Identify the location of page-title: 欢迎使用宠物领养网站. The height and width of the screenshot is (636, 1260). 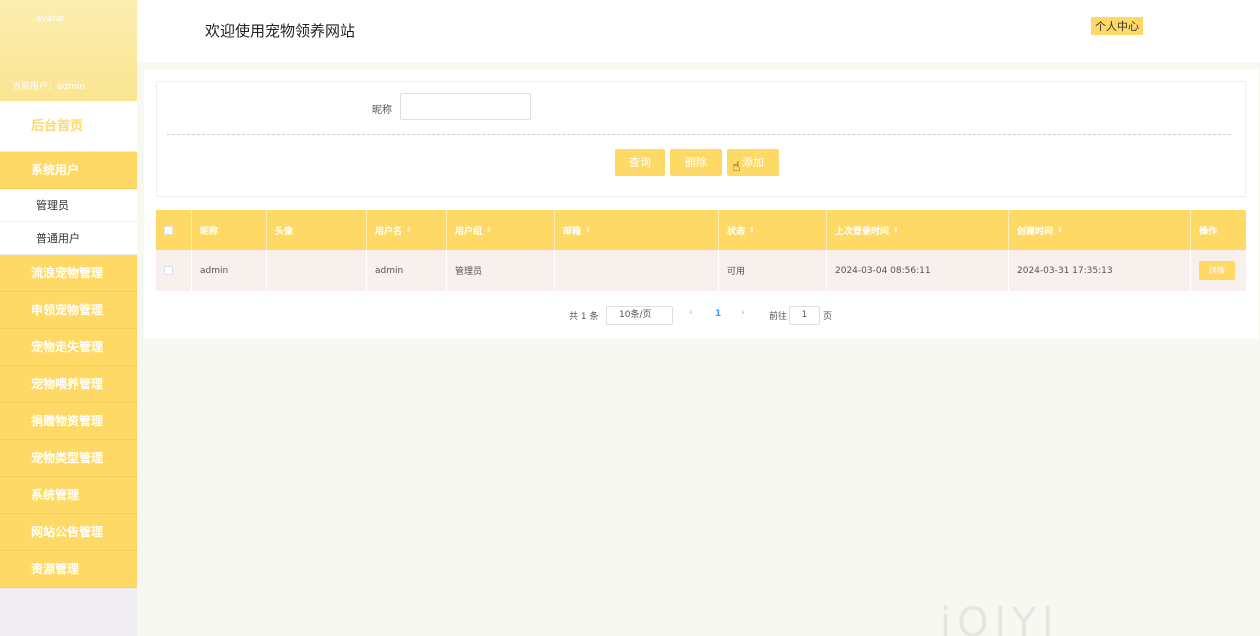
(280, 31).